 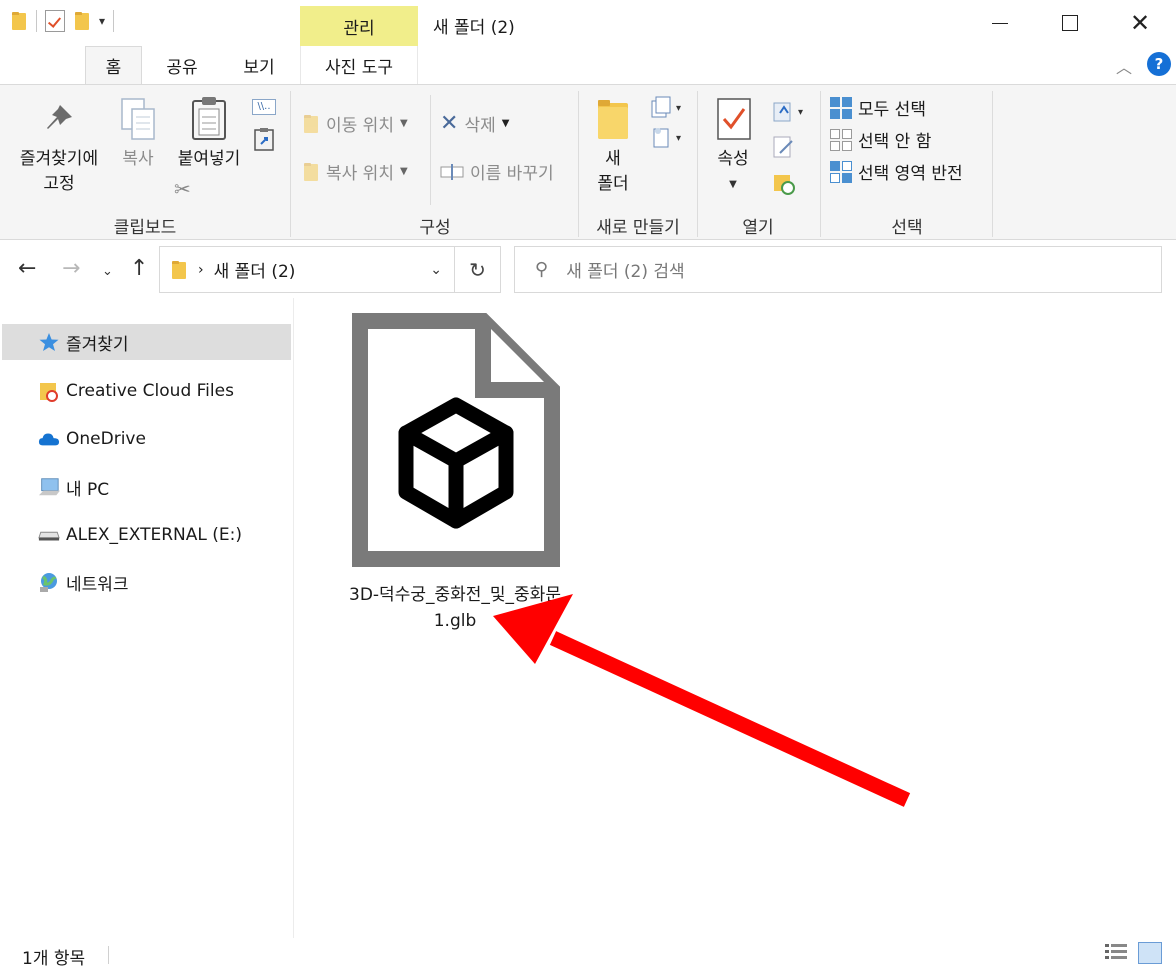 What do you see at coordinates (474, 123) in the screenshot?
I see `delete-button: ✕ 삭제 ▼` at bounding box center [474, 123].